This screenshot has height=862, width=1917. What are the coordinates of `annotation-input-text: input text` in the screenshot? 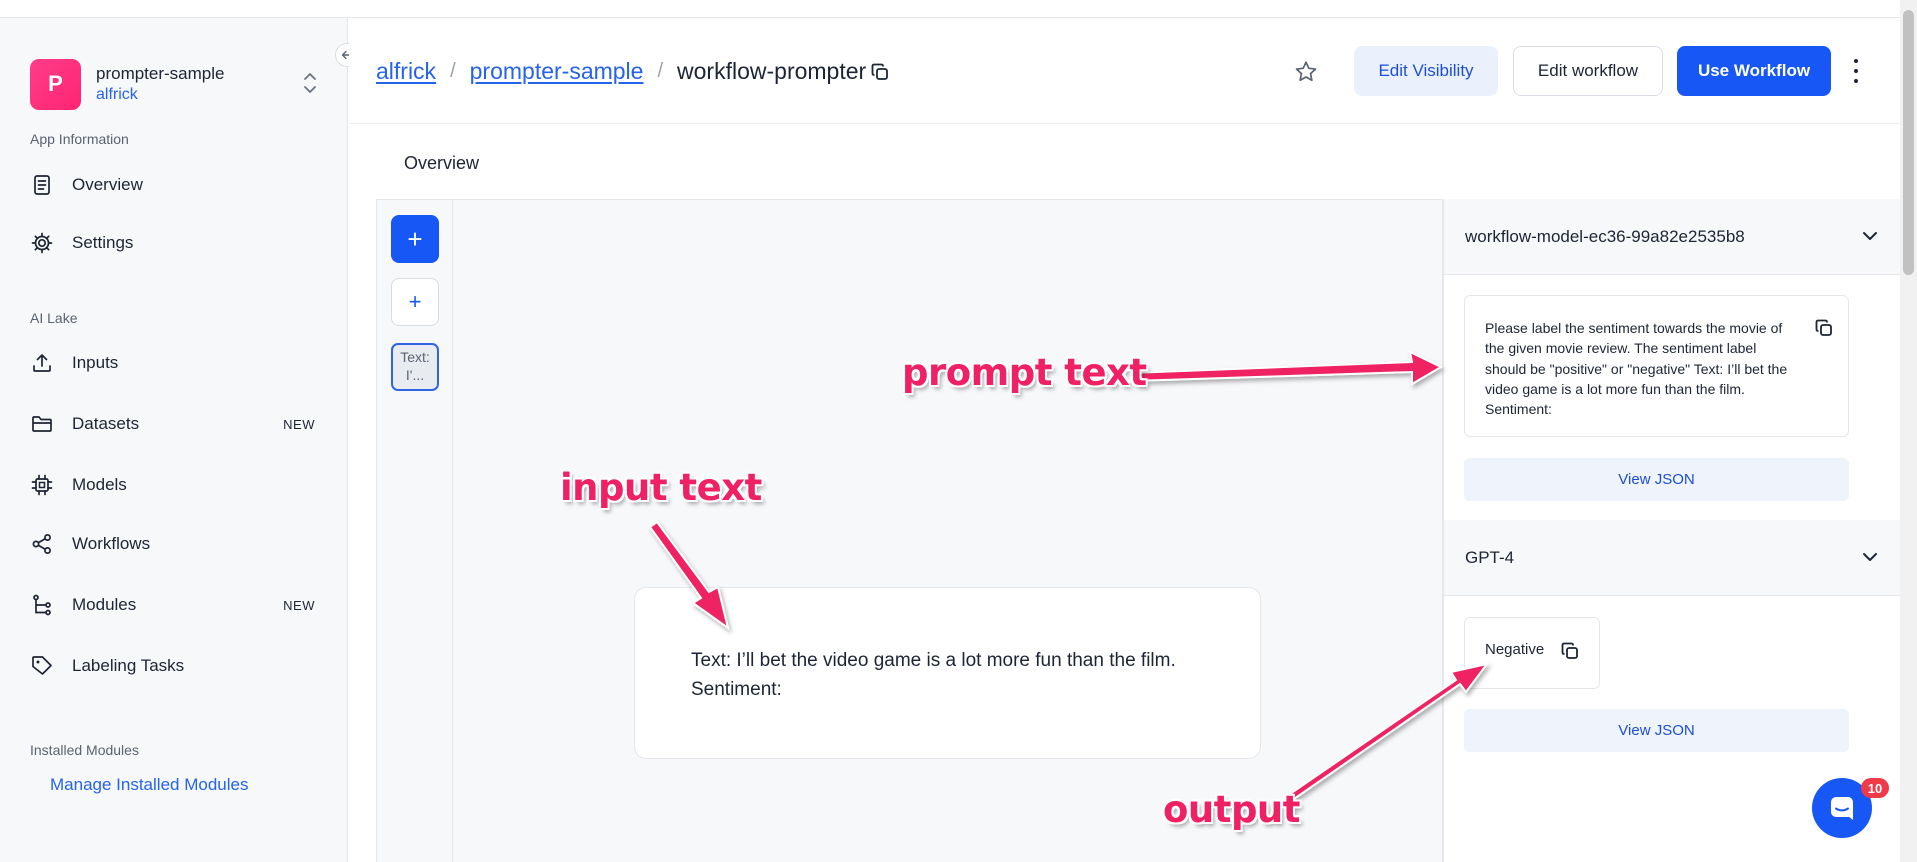 It's located at (661, 487).